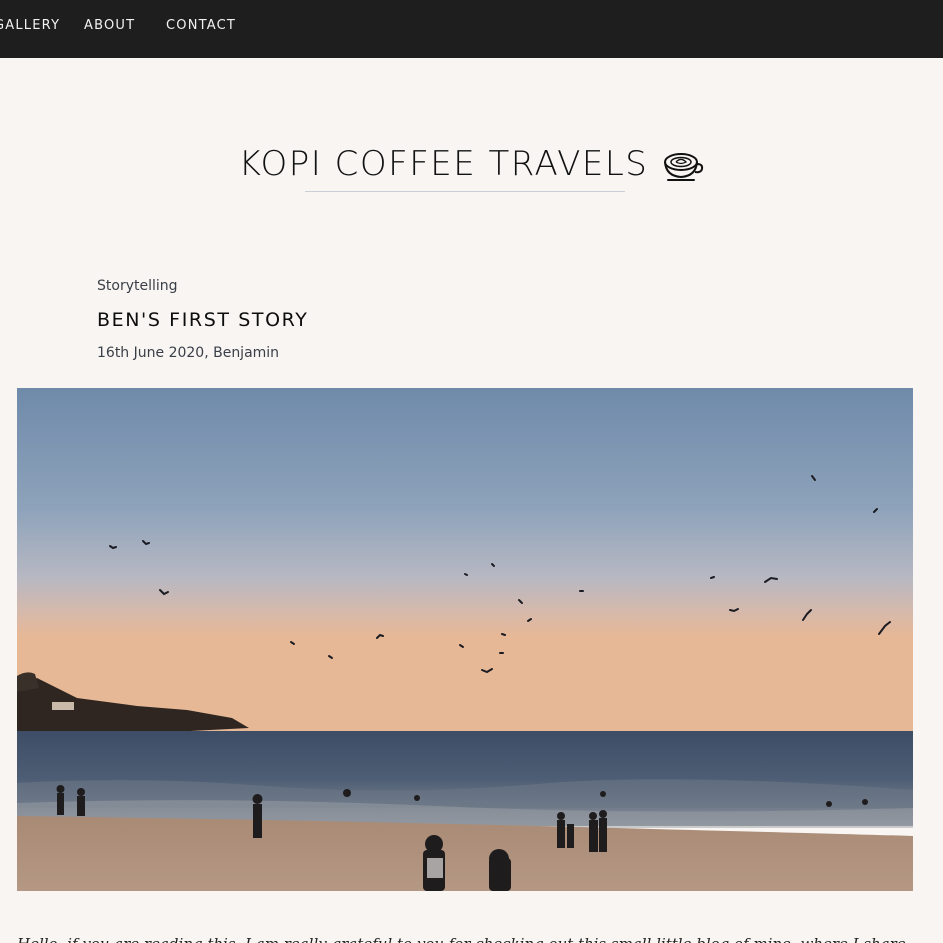 The image size is (943, 943). Describe the element at coordinates (202, 320) in the screenshot. I see `post-title: BEN'S FIRST STORY` at that location.